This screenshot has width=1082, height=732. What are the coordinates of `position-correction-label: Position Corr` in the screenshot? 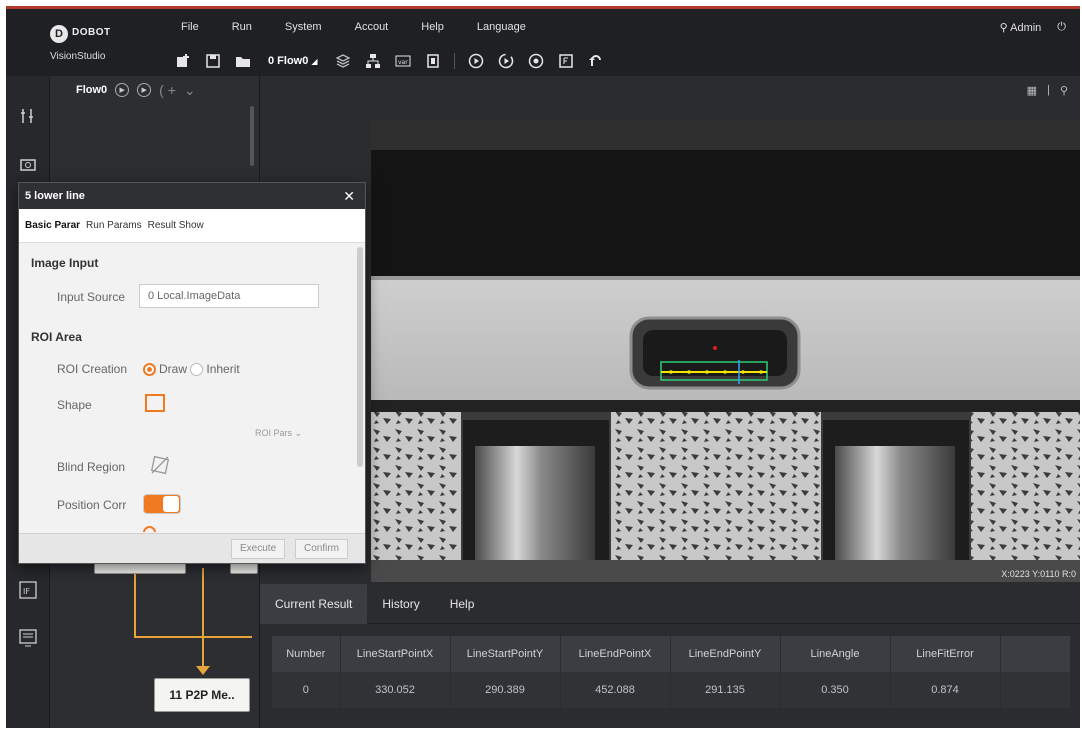 It's located at (92, 505).